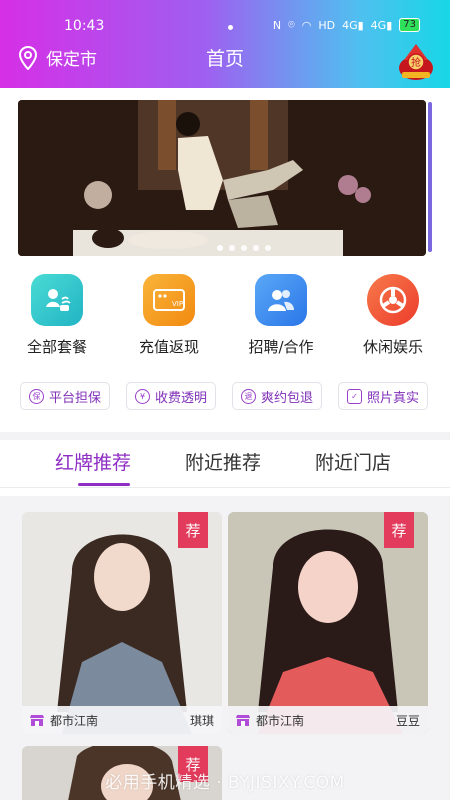  I want to click on signal-icon-2: 4G▮, so click(381, 25).